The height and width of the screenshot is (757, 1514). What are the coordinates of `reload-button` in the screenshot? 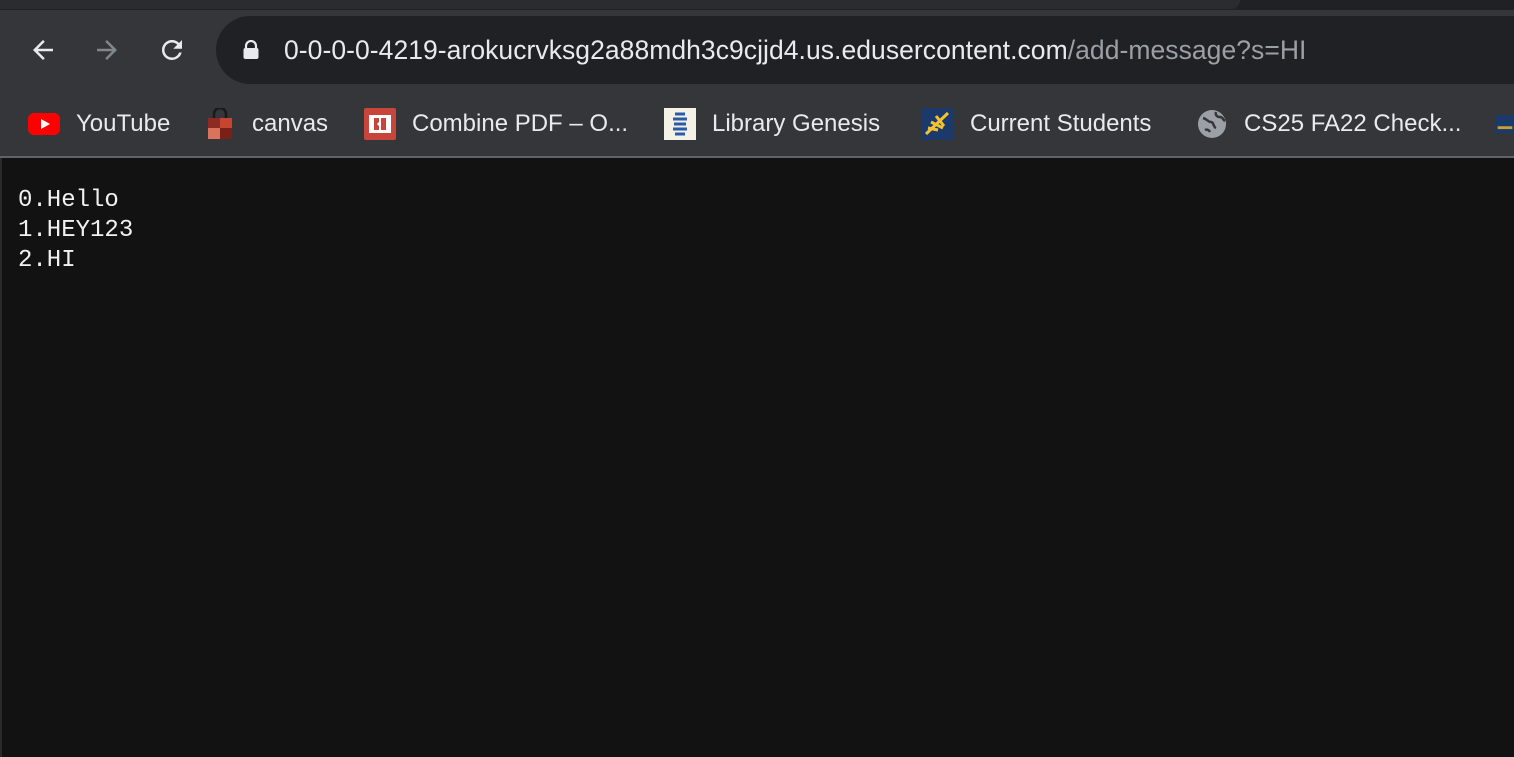 It's located at (172, 50).